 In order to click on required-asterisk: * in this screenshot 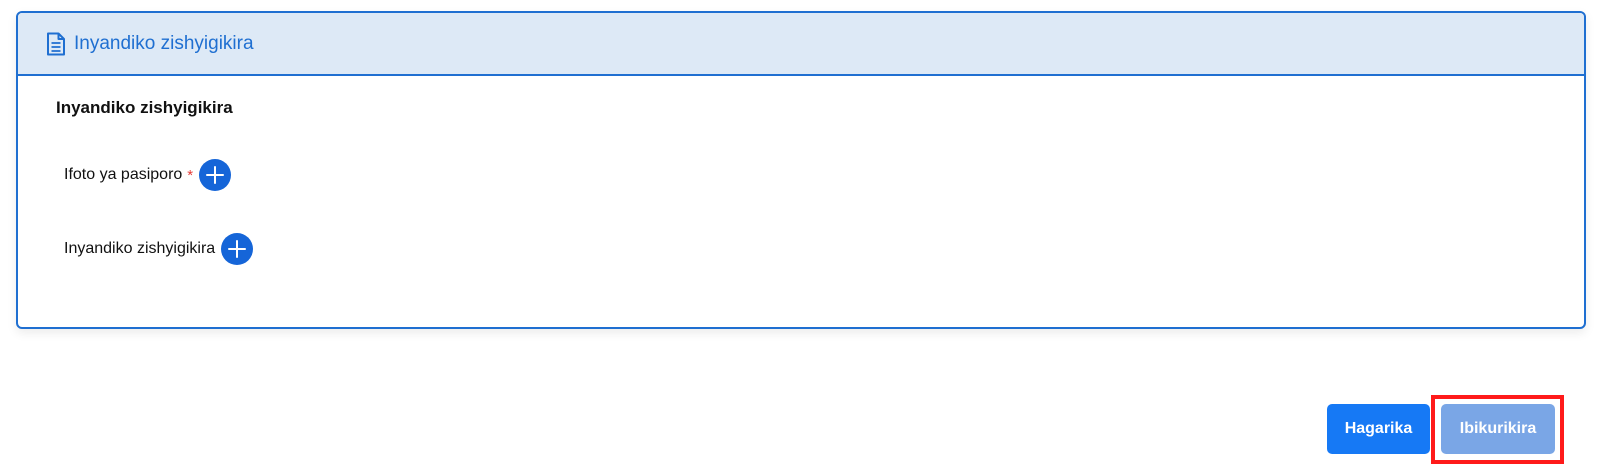, I will do `click(190, 175)`.